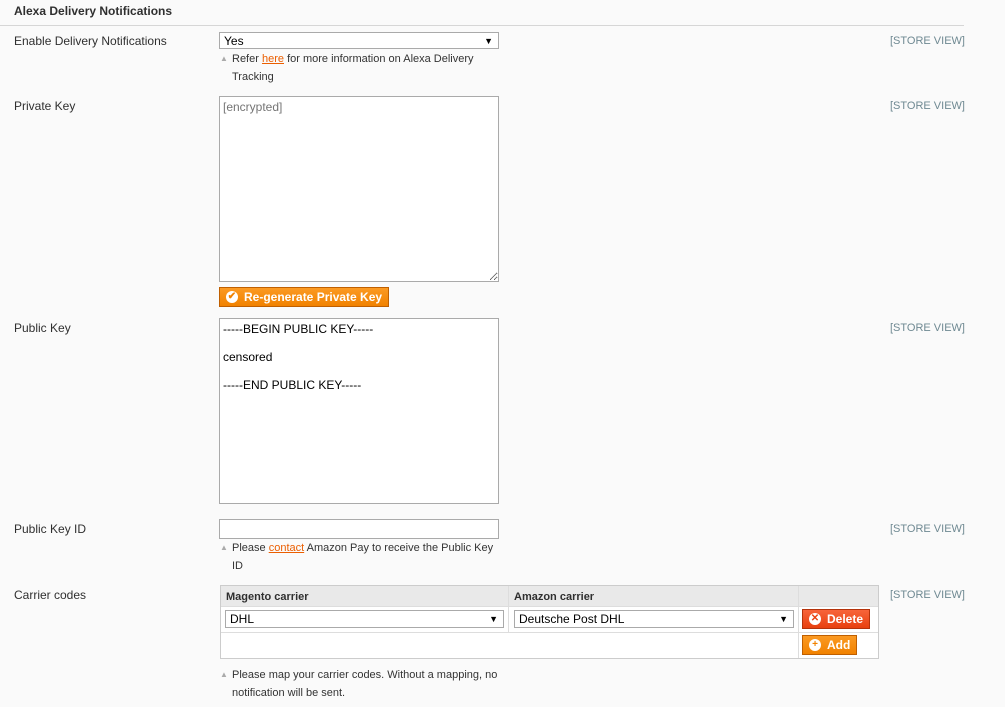  Describe the element at coordinates (90, 41) in the screenshot. I see `enable-label: Enable Delivery Notifications` at that location.